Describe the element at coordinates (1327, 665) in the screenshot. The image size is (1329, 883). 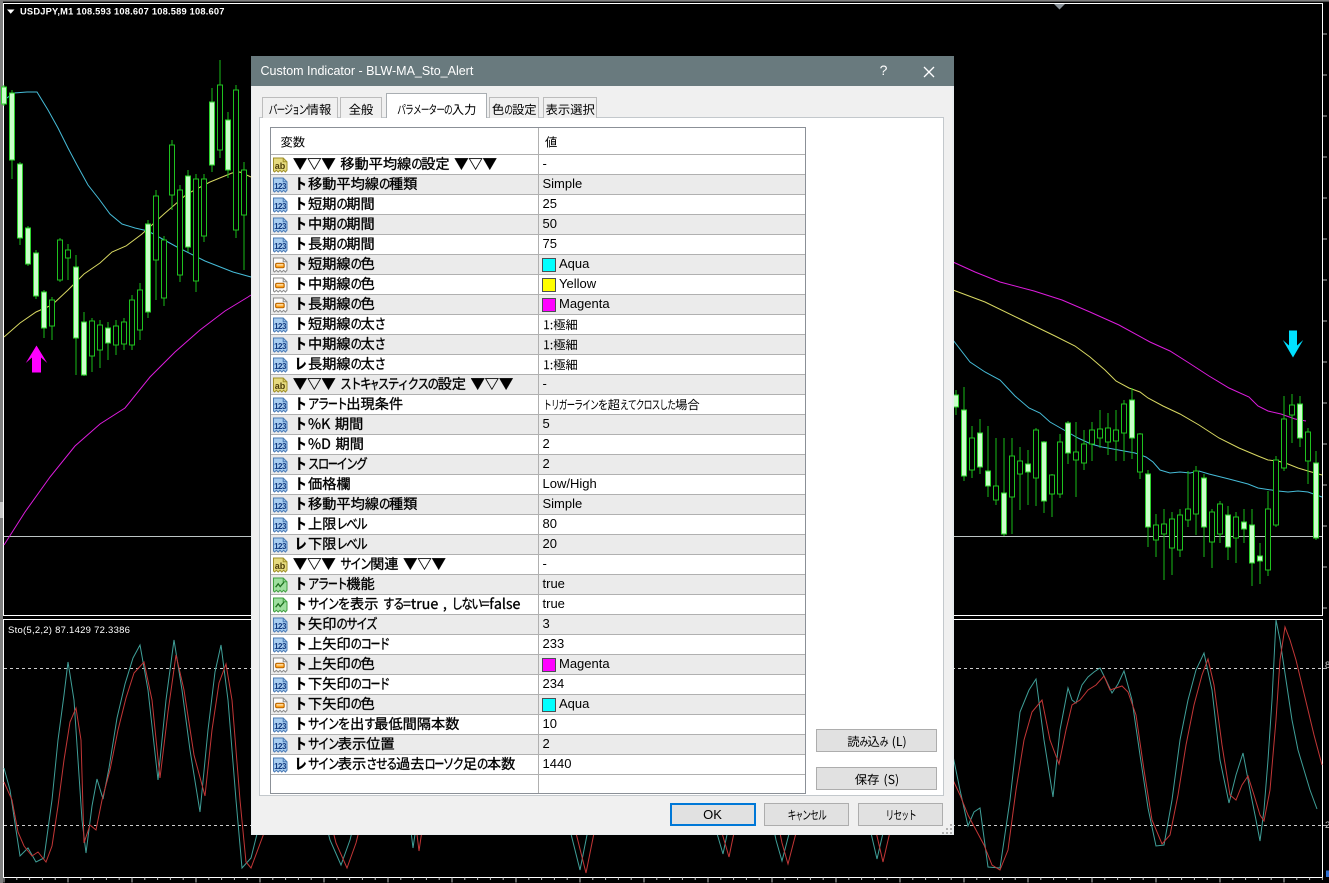
I see `svg-text: 80` at that location.